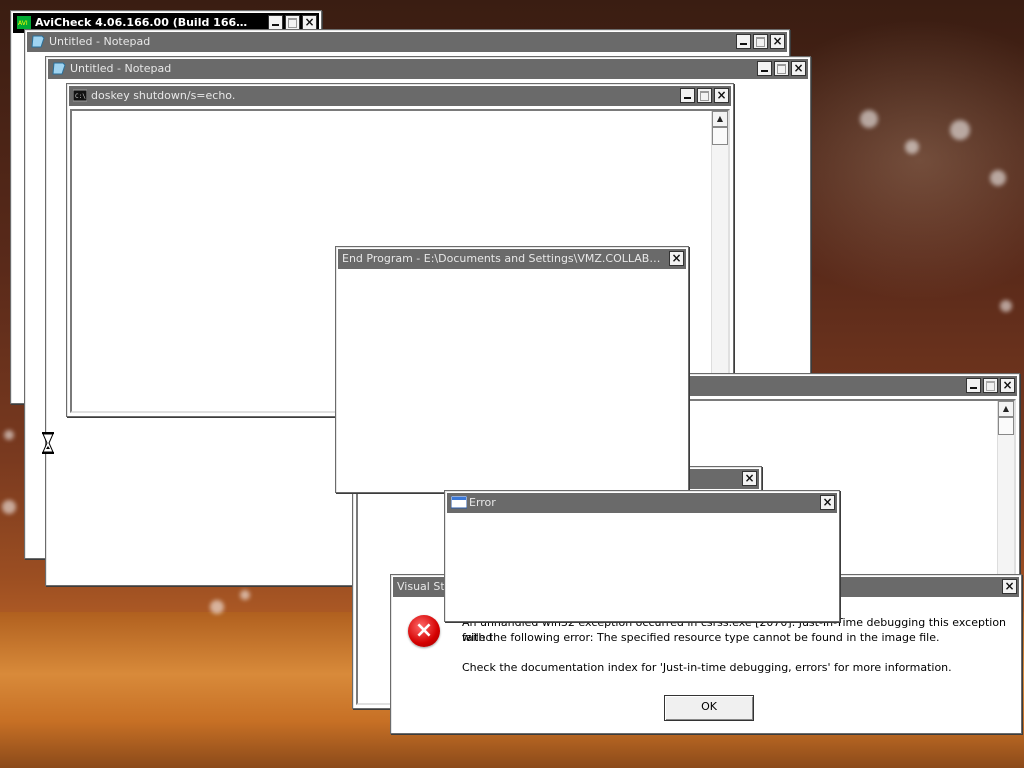  Describe the element at coordinates (459, 502) in the screenshot. I see `window-icon` at that location.